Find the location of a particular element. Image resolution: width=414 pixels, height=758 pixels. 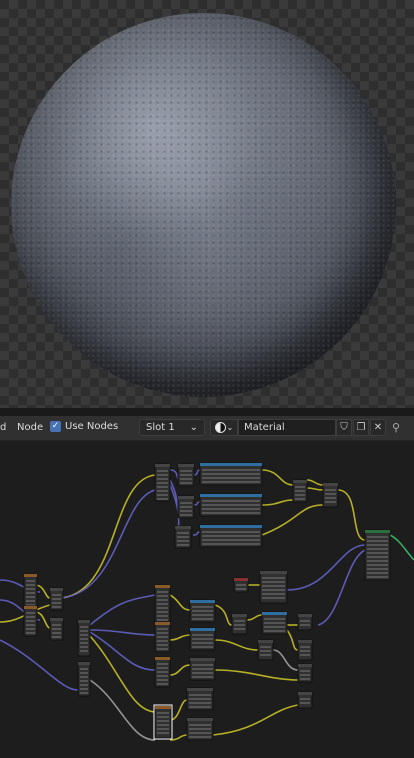

chevron-down-icon: ⌄ is located at coordinates (230, 427).